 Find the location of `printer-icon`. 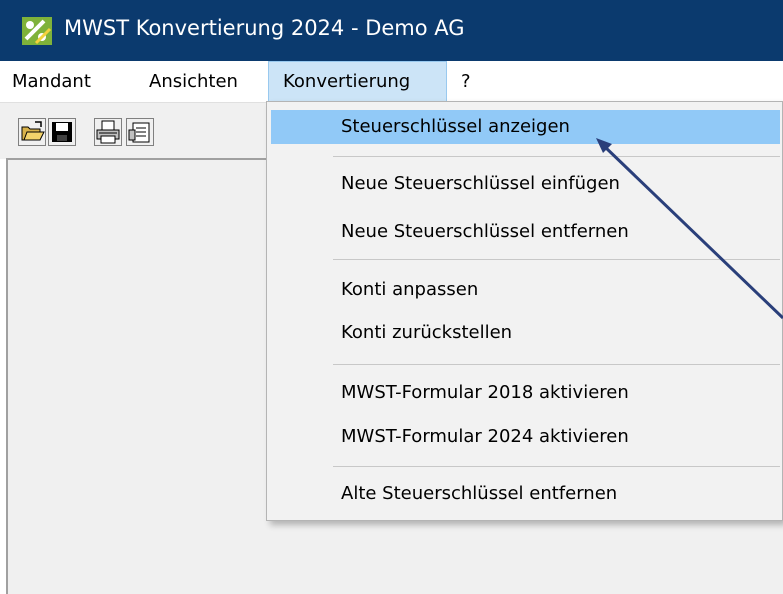

printer-icon is located at coordinates (108, 132).